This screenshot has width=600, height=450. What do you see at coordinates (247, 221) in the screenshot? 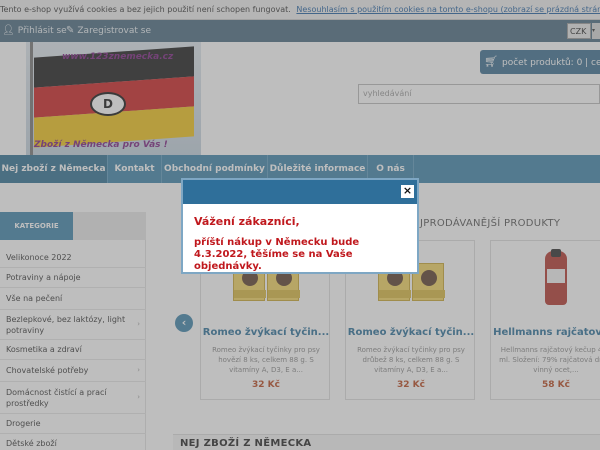
I see `modal-title: Vážení zákazníci,` at bounding box center [247, 221].